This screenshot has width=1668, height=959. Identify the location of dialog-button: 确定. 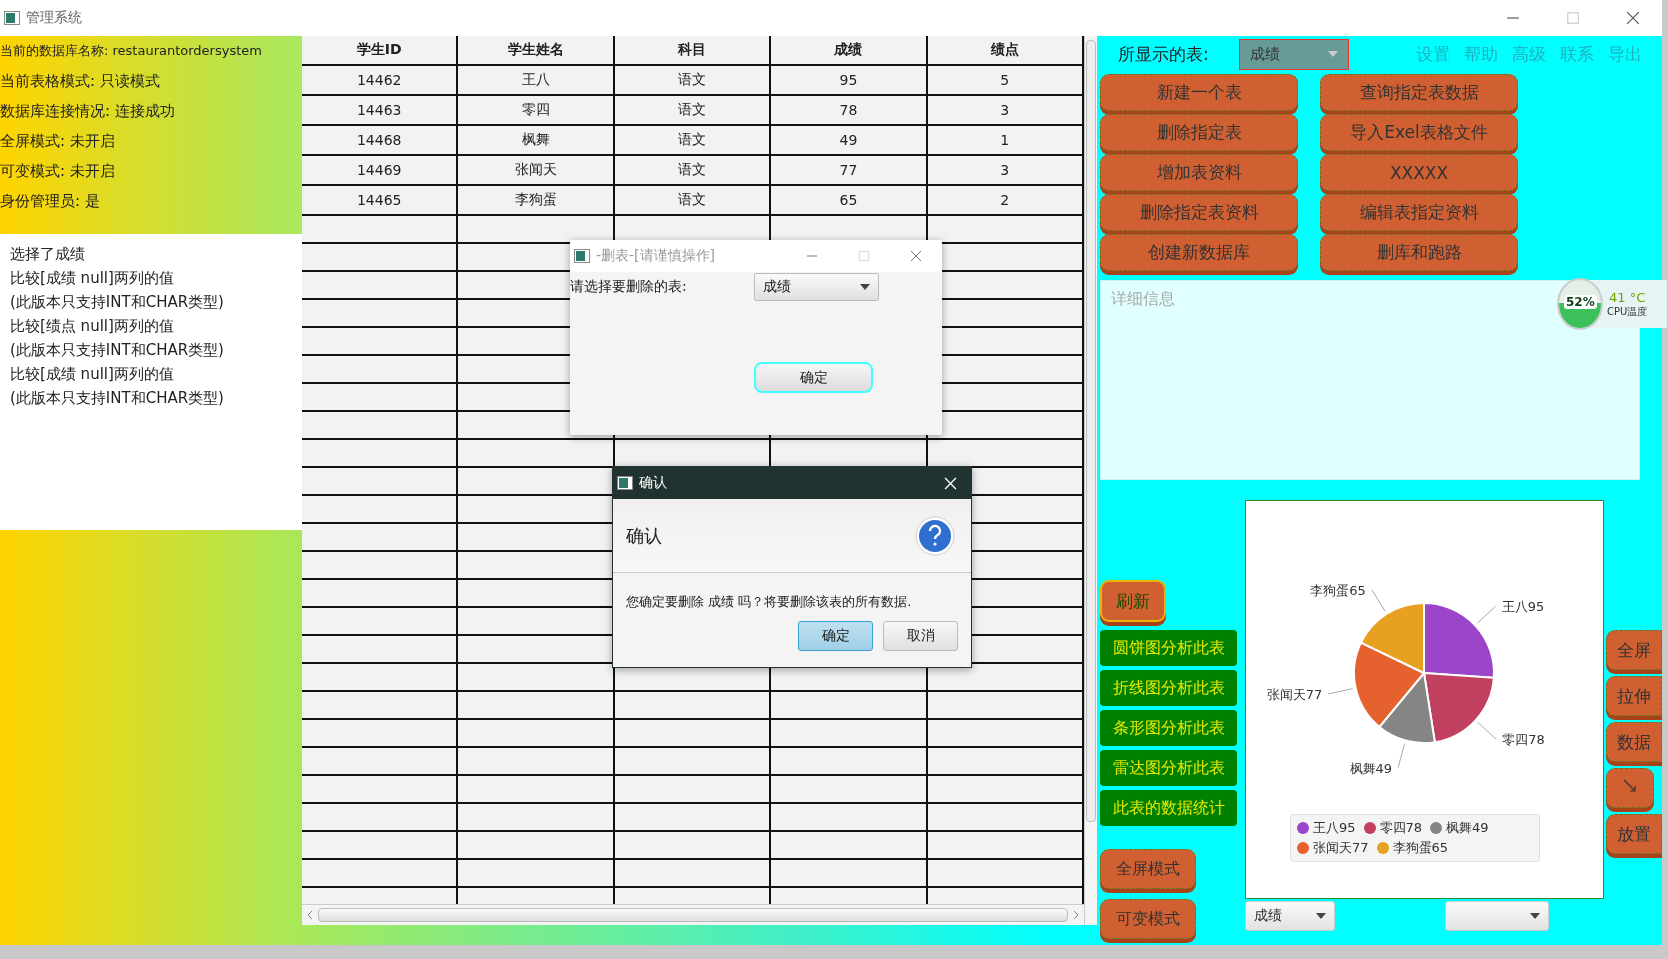
(835, 636).